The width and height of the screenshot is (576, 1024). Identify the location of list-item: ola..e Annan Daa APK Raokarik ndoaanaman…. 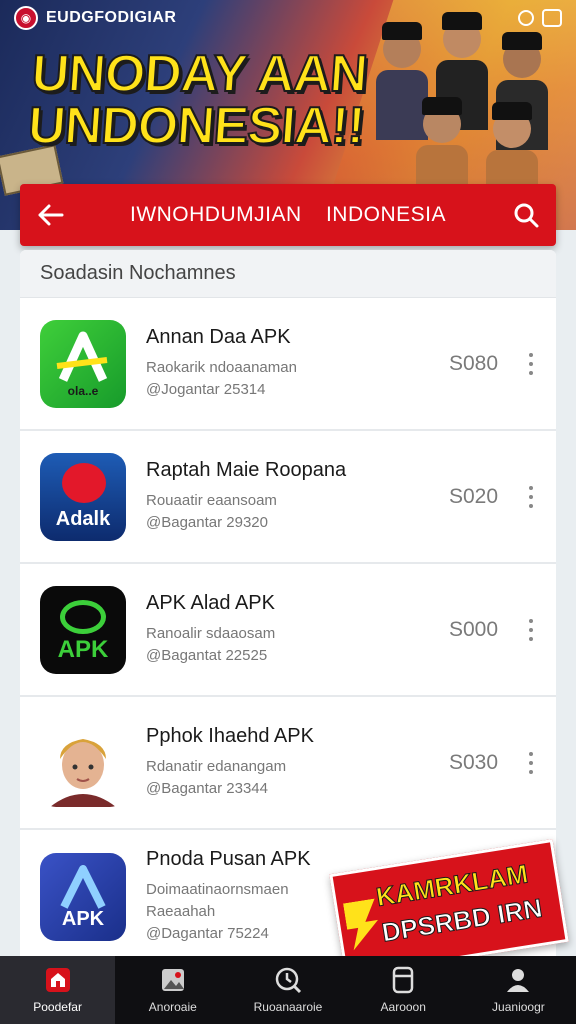
(288, 364).